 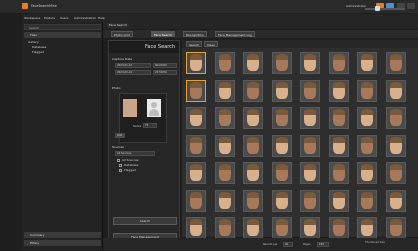 I want to click on tab-recognition: Recognition, so click(x=195, y=34).